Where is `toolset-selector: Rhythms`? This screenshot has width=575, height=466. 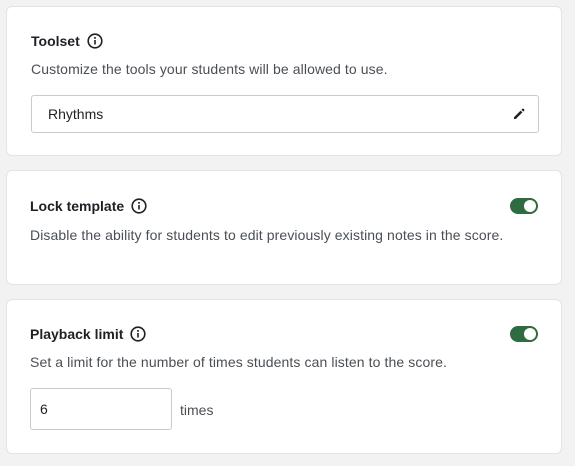
toolset-selector: Rhythms is located at coordinates (285, 114).